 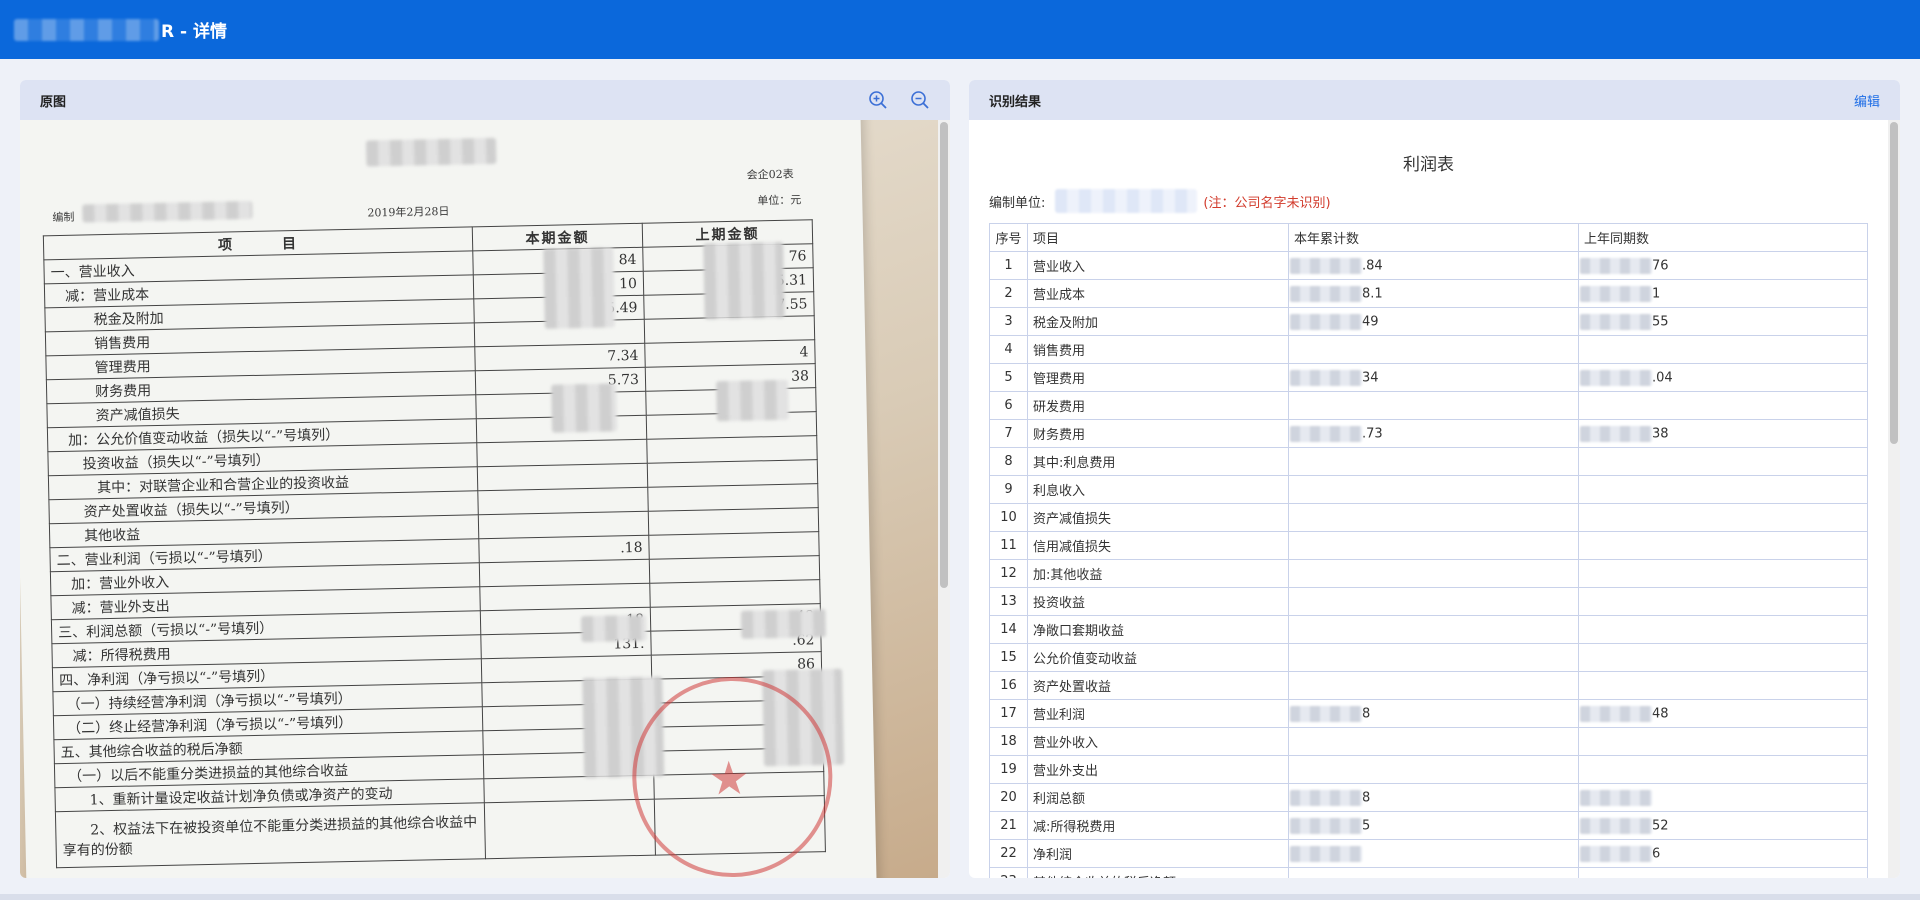 I want to click on row-current-value: .73, so click(x=1433, y=433).